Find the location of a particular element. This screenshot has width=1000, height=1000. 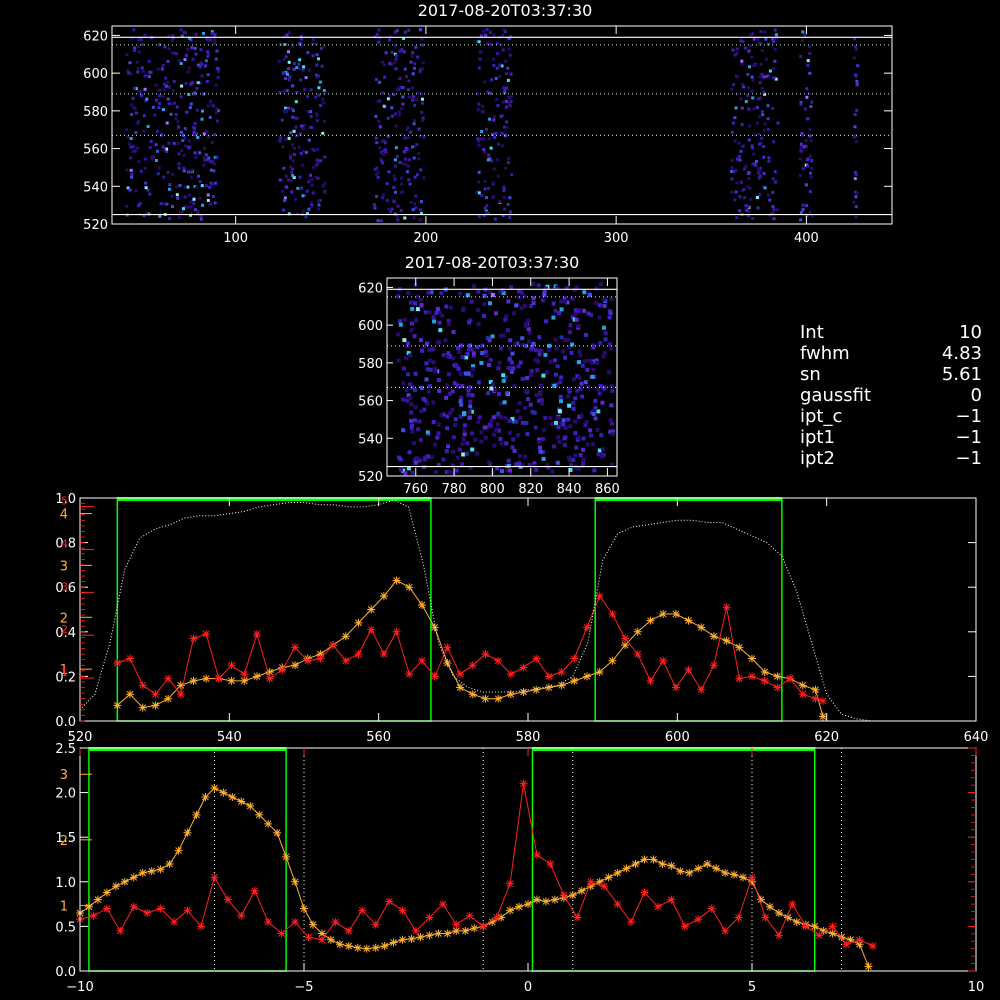

param-row: ipt_c −1 is located at coordinates (895, 416).